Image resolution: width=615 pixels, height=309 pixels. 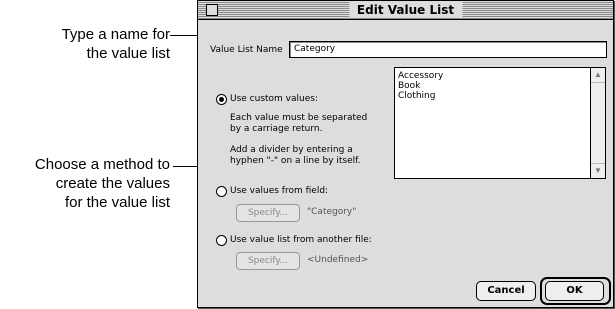 I want to click on custom-values-textarea: Accessory Book Clothing ▲ ▼, so click(x=500, y=123).